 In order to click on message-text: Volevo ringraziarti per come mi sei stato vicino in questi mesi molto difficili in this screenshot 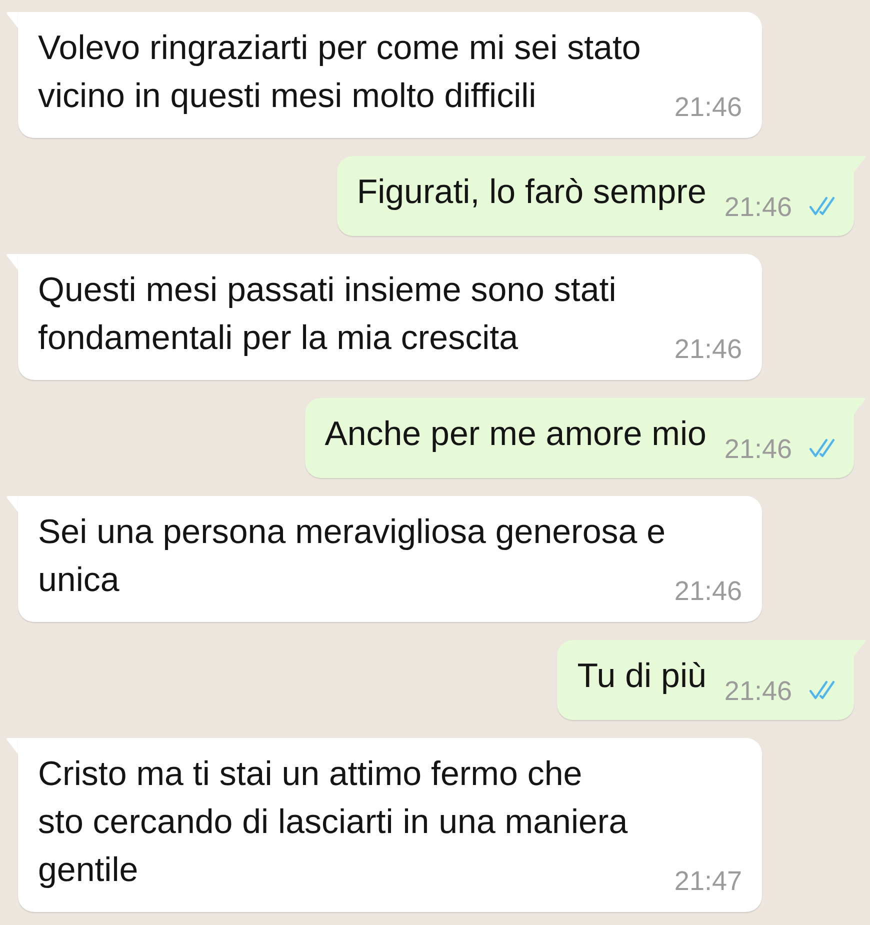, I will do `click(339, 72)`.